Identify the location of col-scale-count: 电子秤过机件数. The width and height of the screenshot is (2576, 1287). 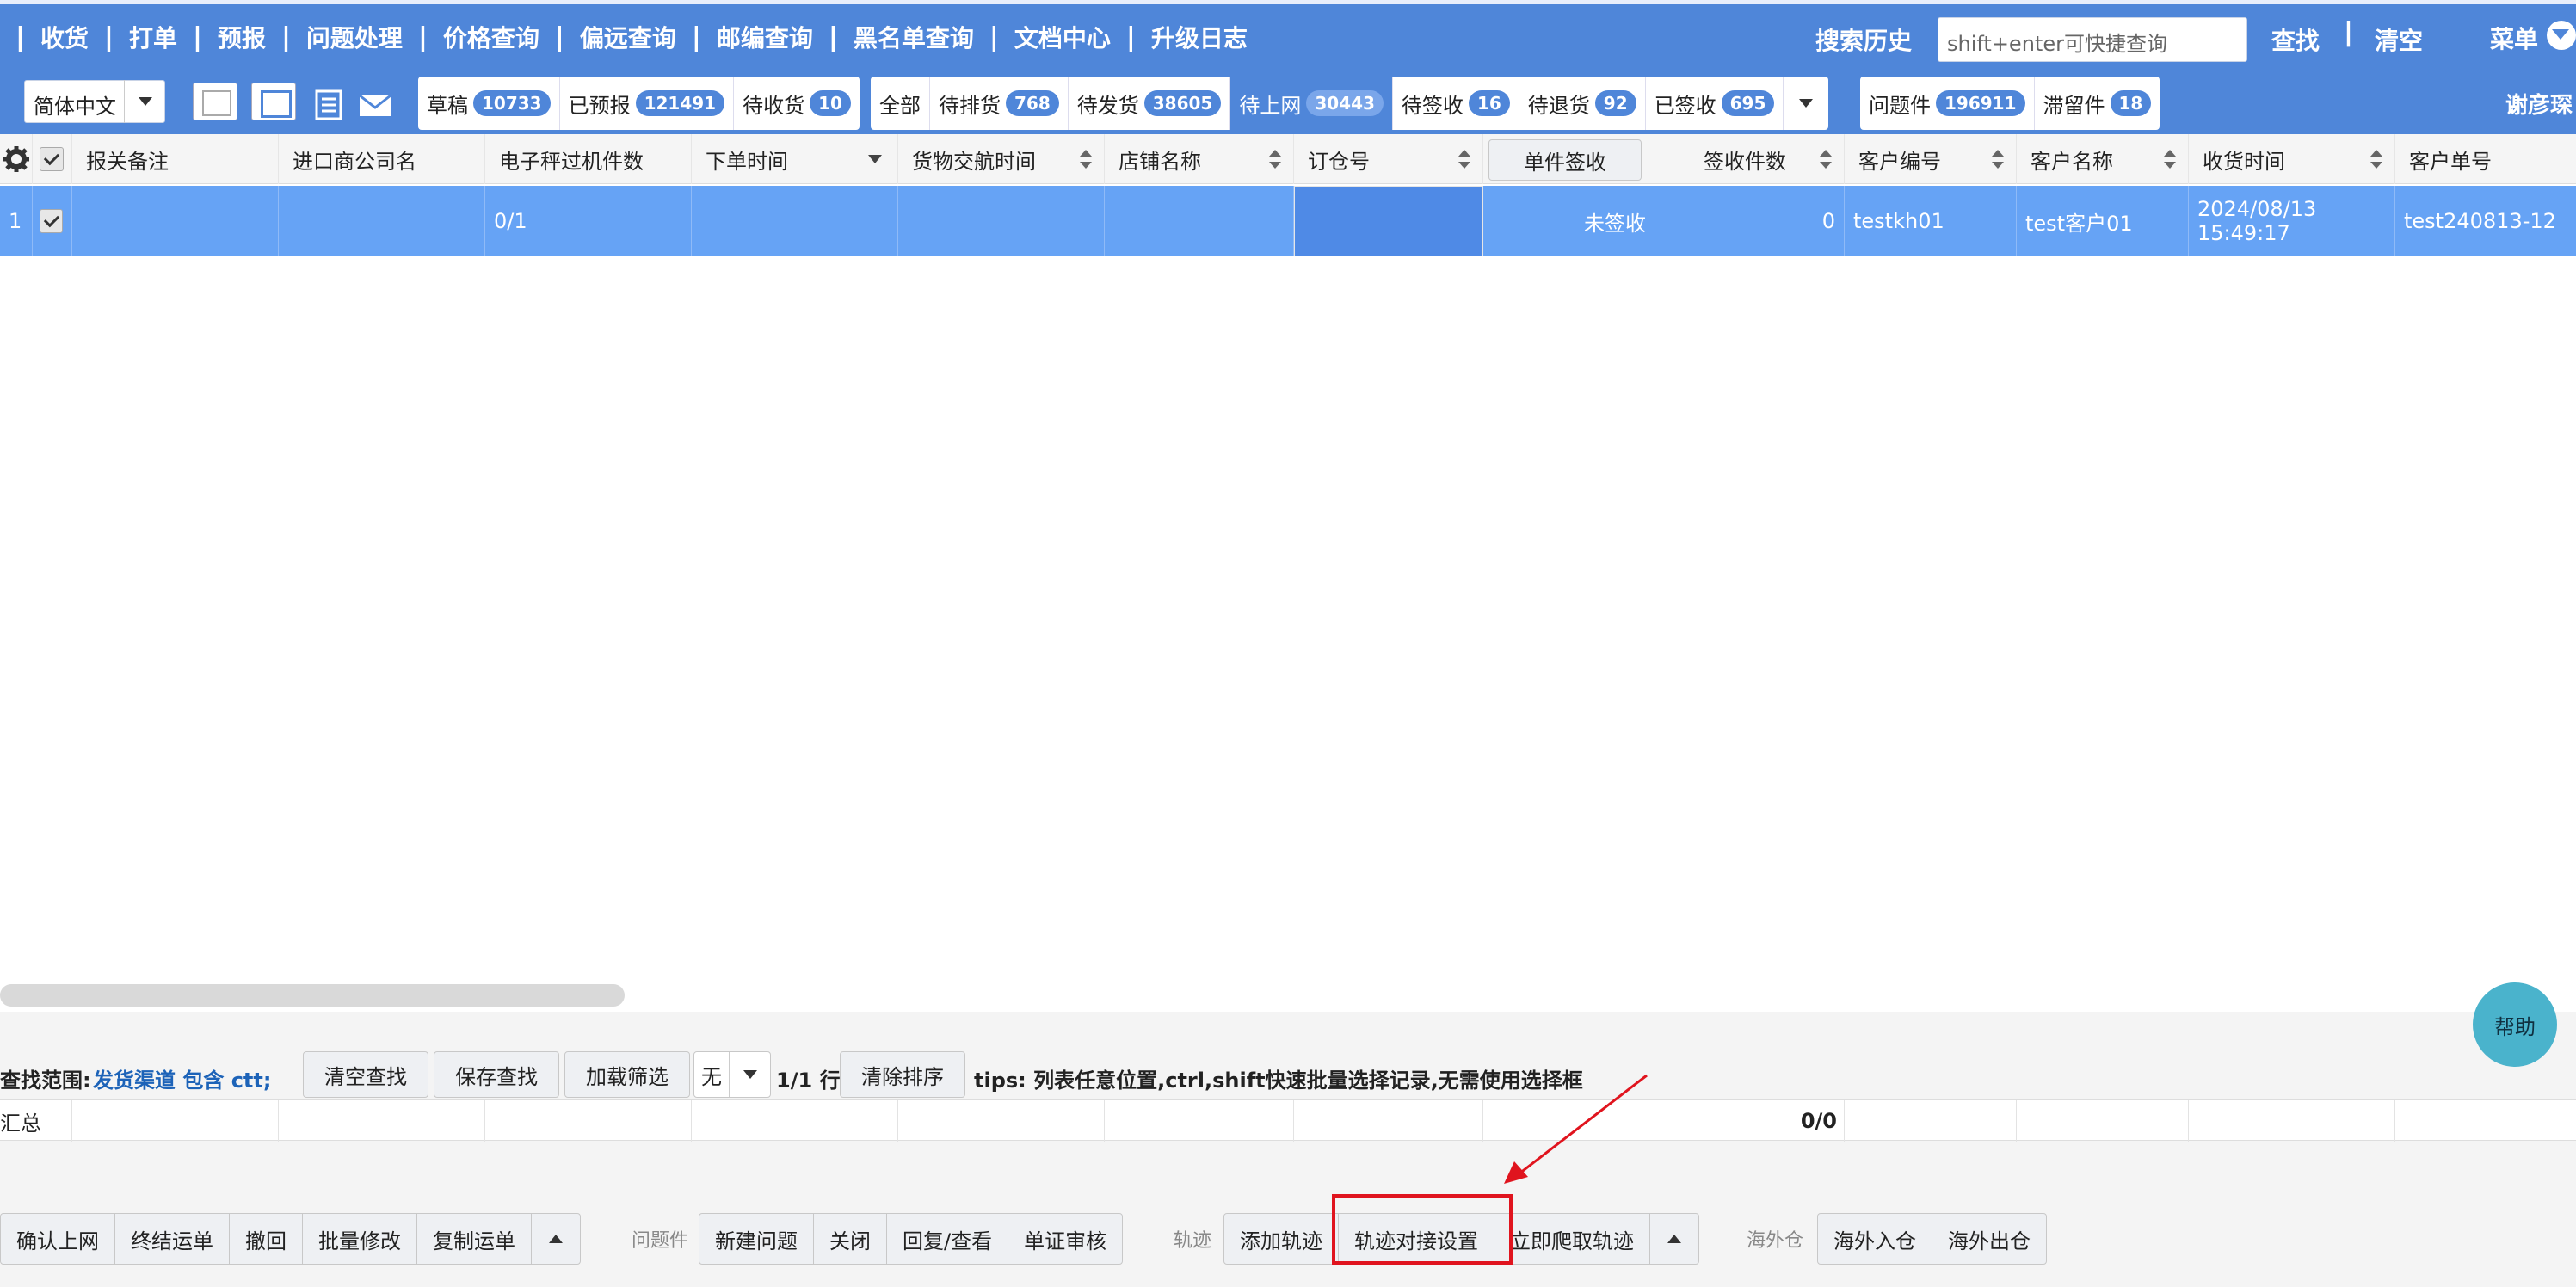
(588, 159).